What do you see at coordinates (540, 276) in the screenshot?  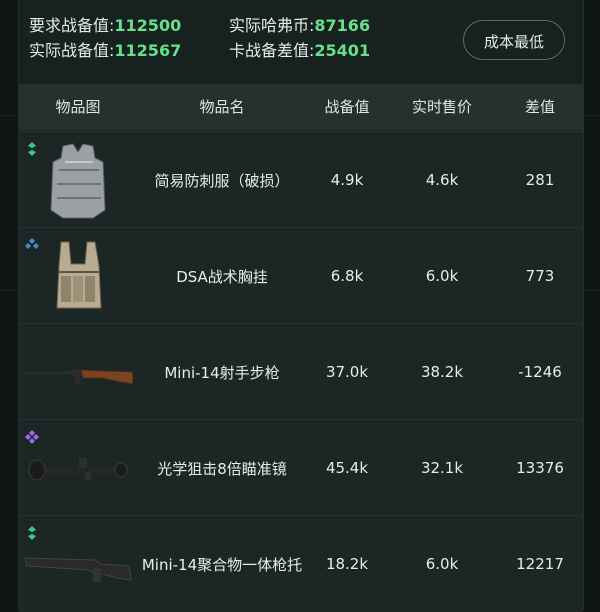 I see `item-difference: 773` at bounding box center [540, 276].